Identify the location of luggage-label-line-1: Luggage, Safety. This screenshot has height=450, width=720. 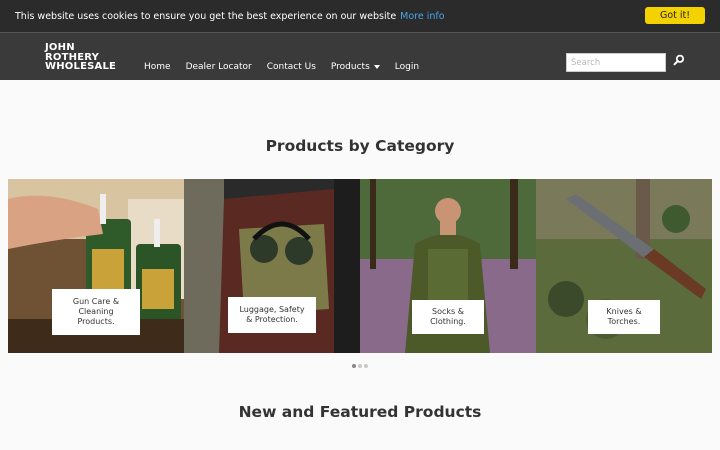
(272, 309).